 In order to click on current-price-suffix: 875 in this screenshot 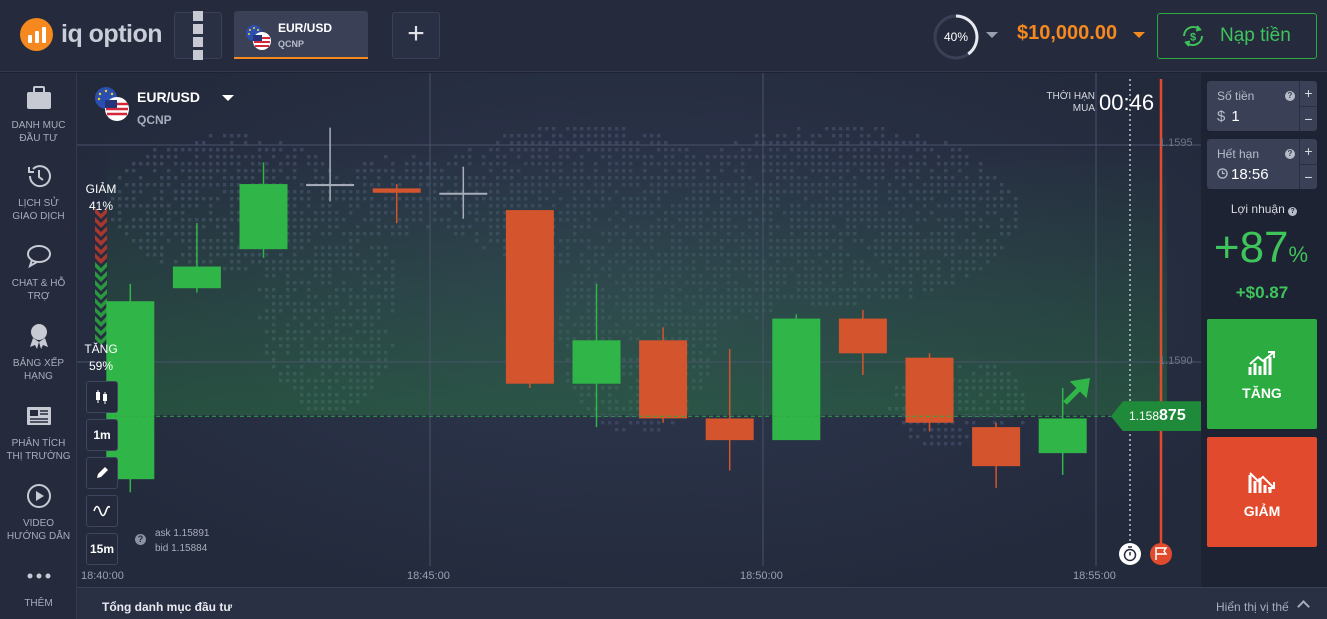, I will do `click(1172, 416)`.